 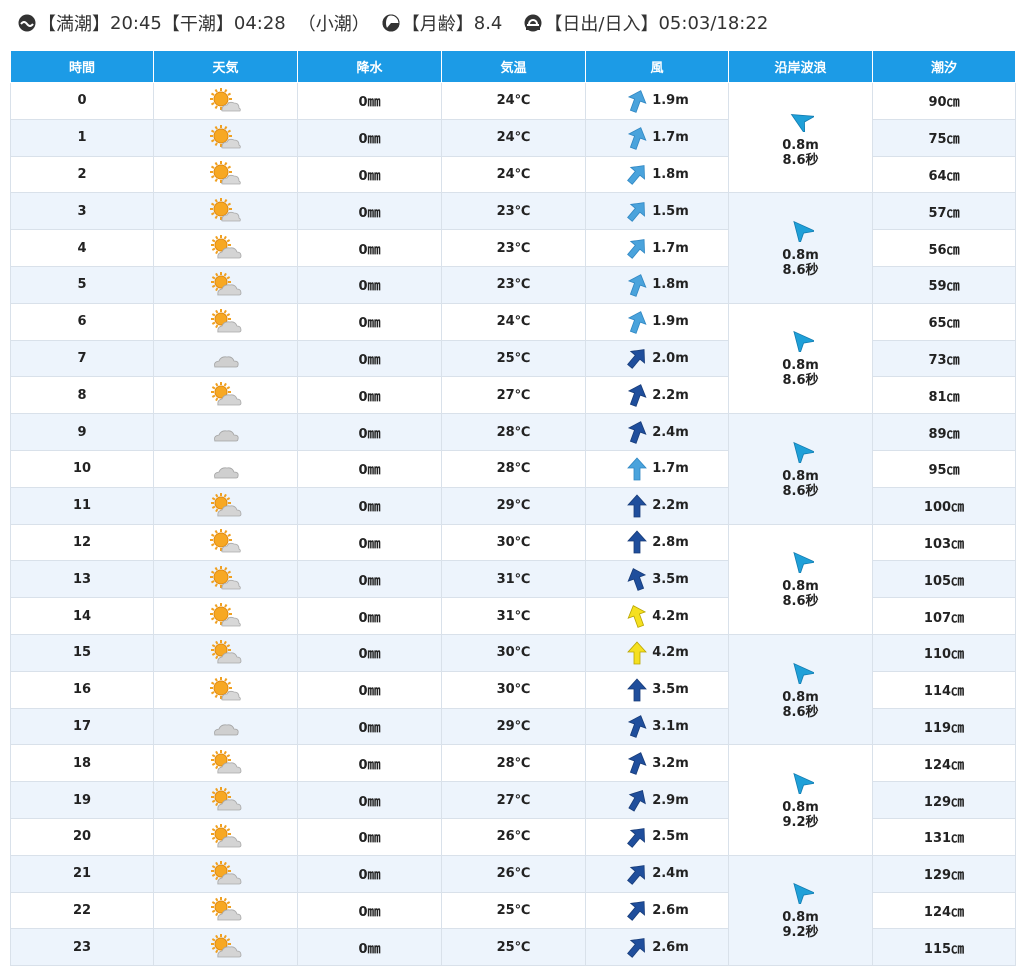 What do you see at coordinates (513, 579) in the screenshot?
I see `table-row: 12 0㎜ 30℃ 2.8m 0.8m 8.6秒 103㎝` at bounding box center [513, 579].